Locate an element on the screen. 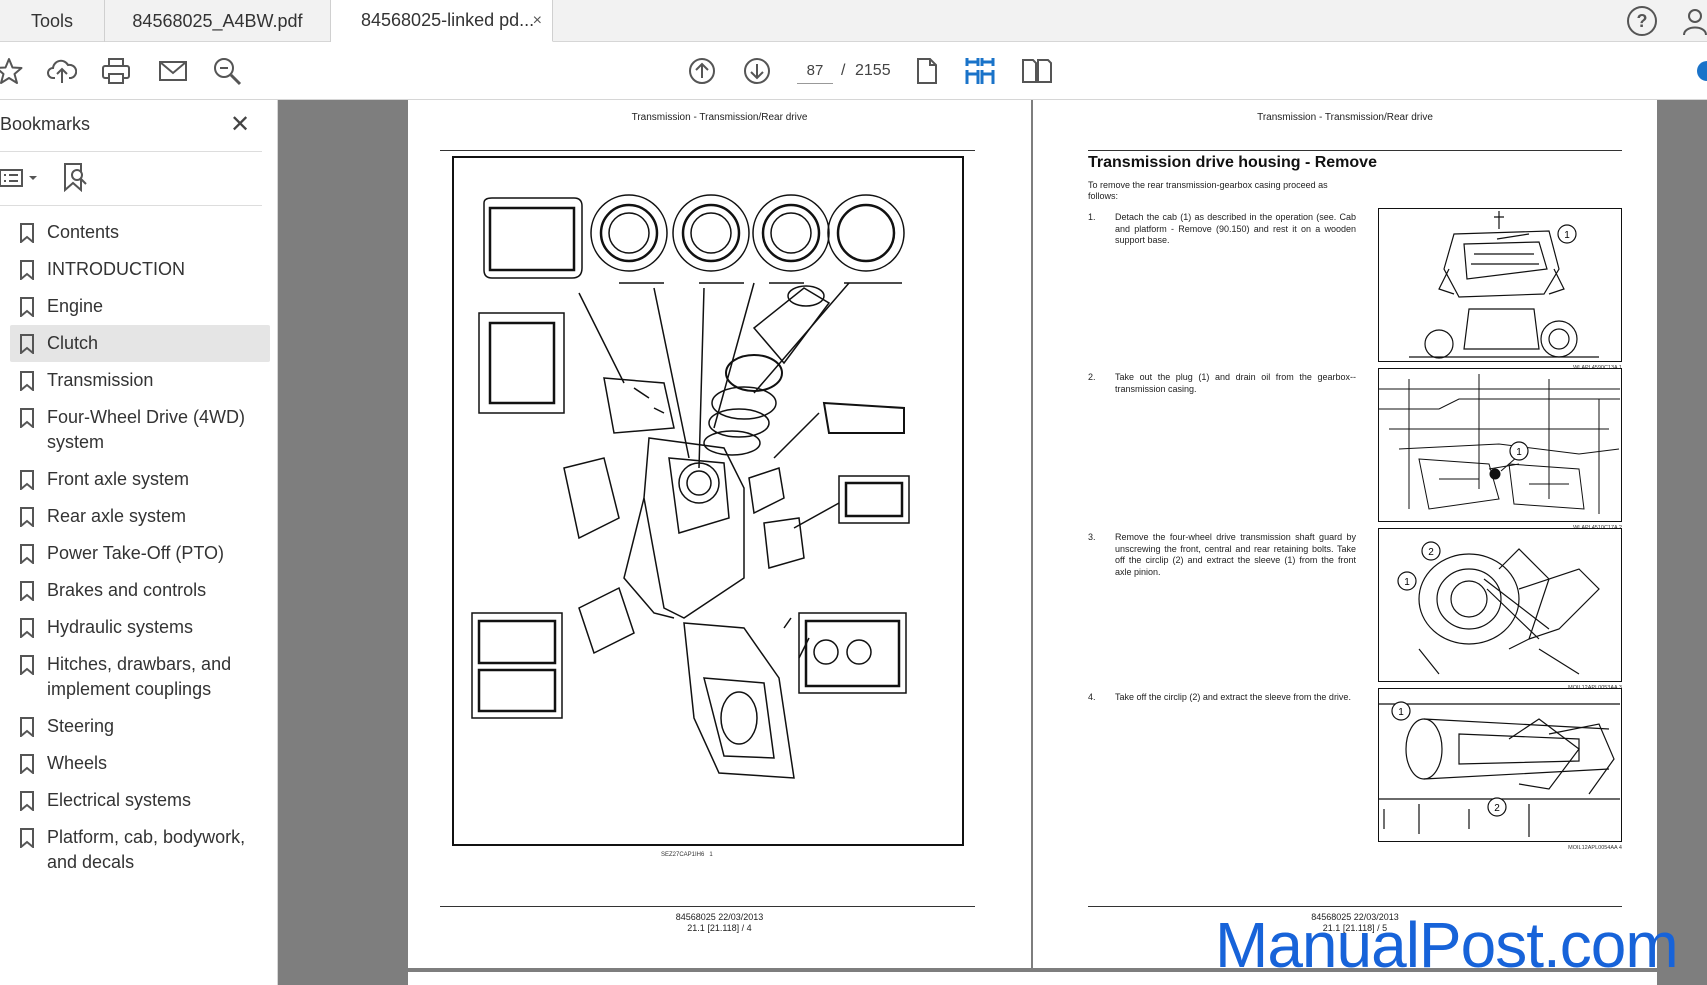  step-4-image: 1 2 is located at coordinates (1500, 765).